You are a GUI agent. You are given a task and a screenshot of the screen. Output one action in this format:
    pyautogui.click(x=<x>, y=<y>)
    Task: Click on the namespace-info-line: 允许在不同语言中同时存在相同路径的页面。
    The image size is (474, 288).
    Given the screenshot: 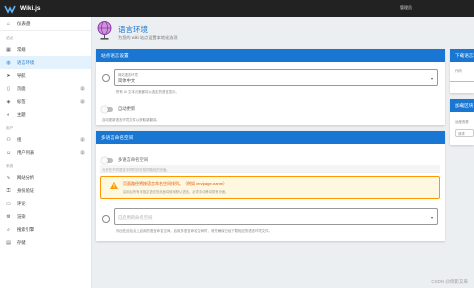 What is the action you would take?
    pyautogui.click(x=270, y=169)
    